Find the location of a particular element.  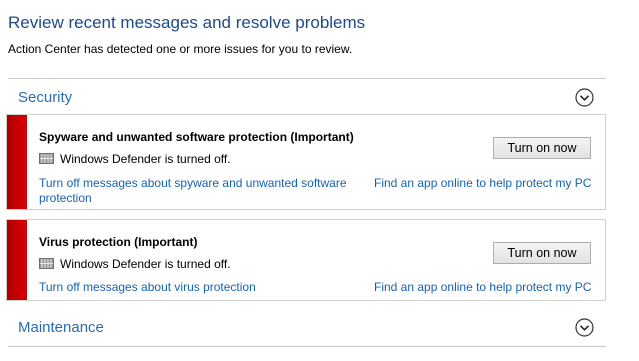

section-title-maintenance: Maintenance is located at coordinates (61, 327).